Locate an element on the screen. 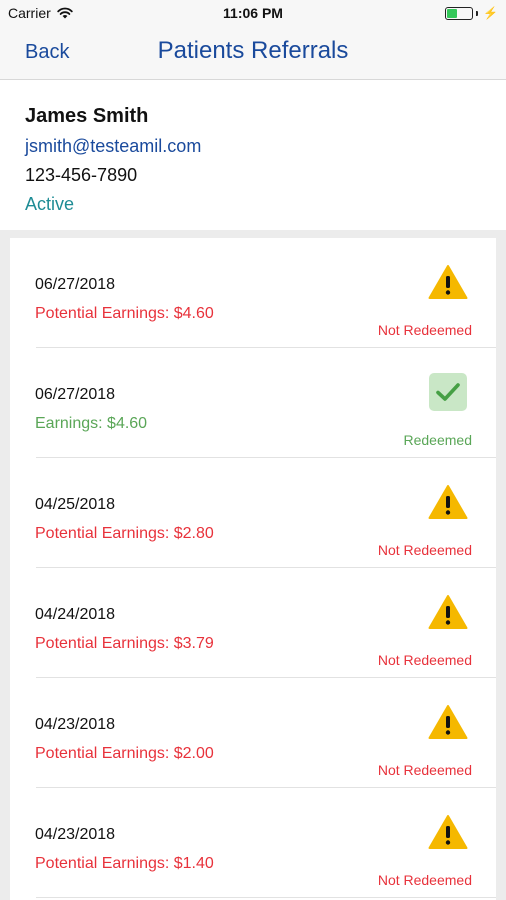  status-time: 11:06 PM is located at coordinates (253, 13).